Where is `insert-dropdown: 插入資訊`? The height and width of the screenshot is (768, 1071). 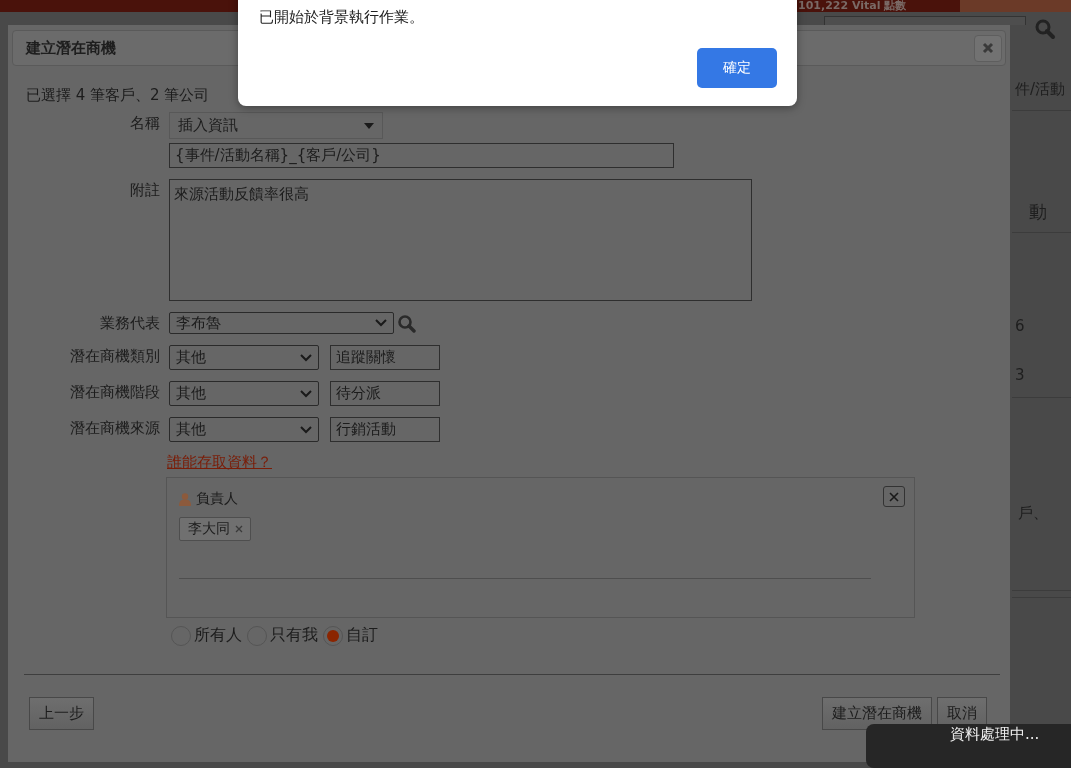
insert-dropdown: 插入資訊 is located at coordinates (276, 125).